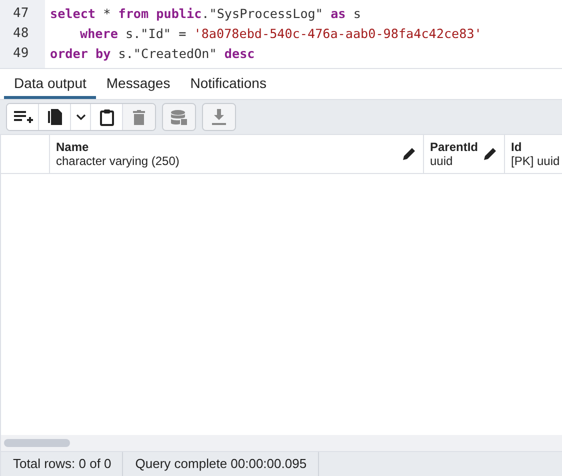 This screenshot has width=562, height=476. What do you see at coordinates (107, 117) in the screenshot?
I see `clipboard-icon` at bounding box center [107, 117].